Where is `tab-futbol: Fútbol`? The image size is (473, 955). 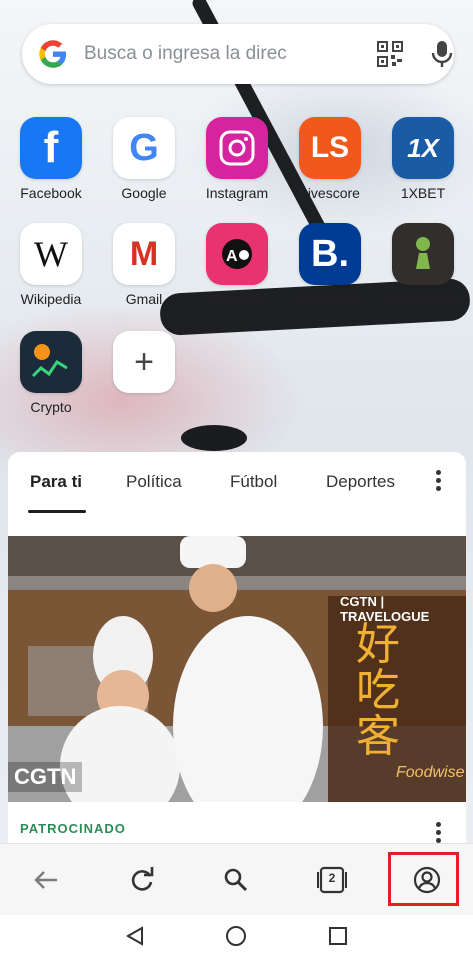 tab-futbol: Fútbol is located at coordinates (253, 482).